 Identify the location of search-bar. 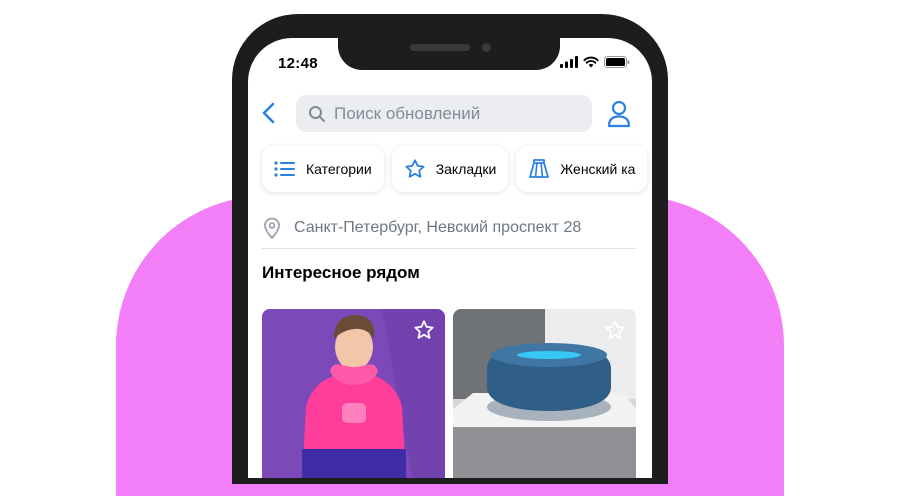
(444, 113).